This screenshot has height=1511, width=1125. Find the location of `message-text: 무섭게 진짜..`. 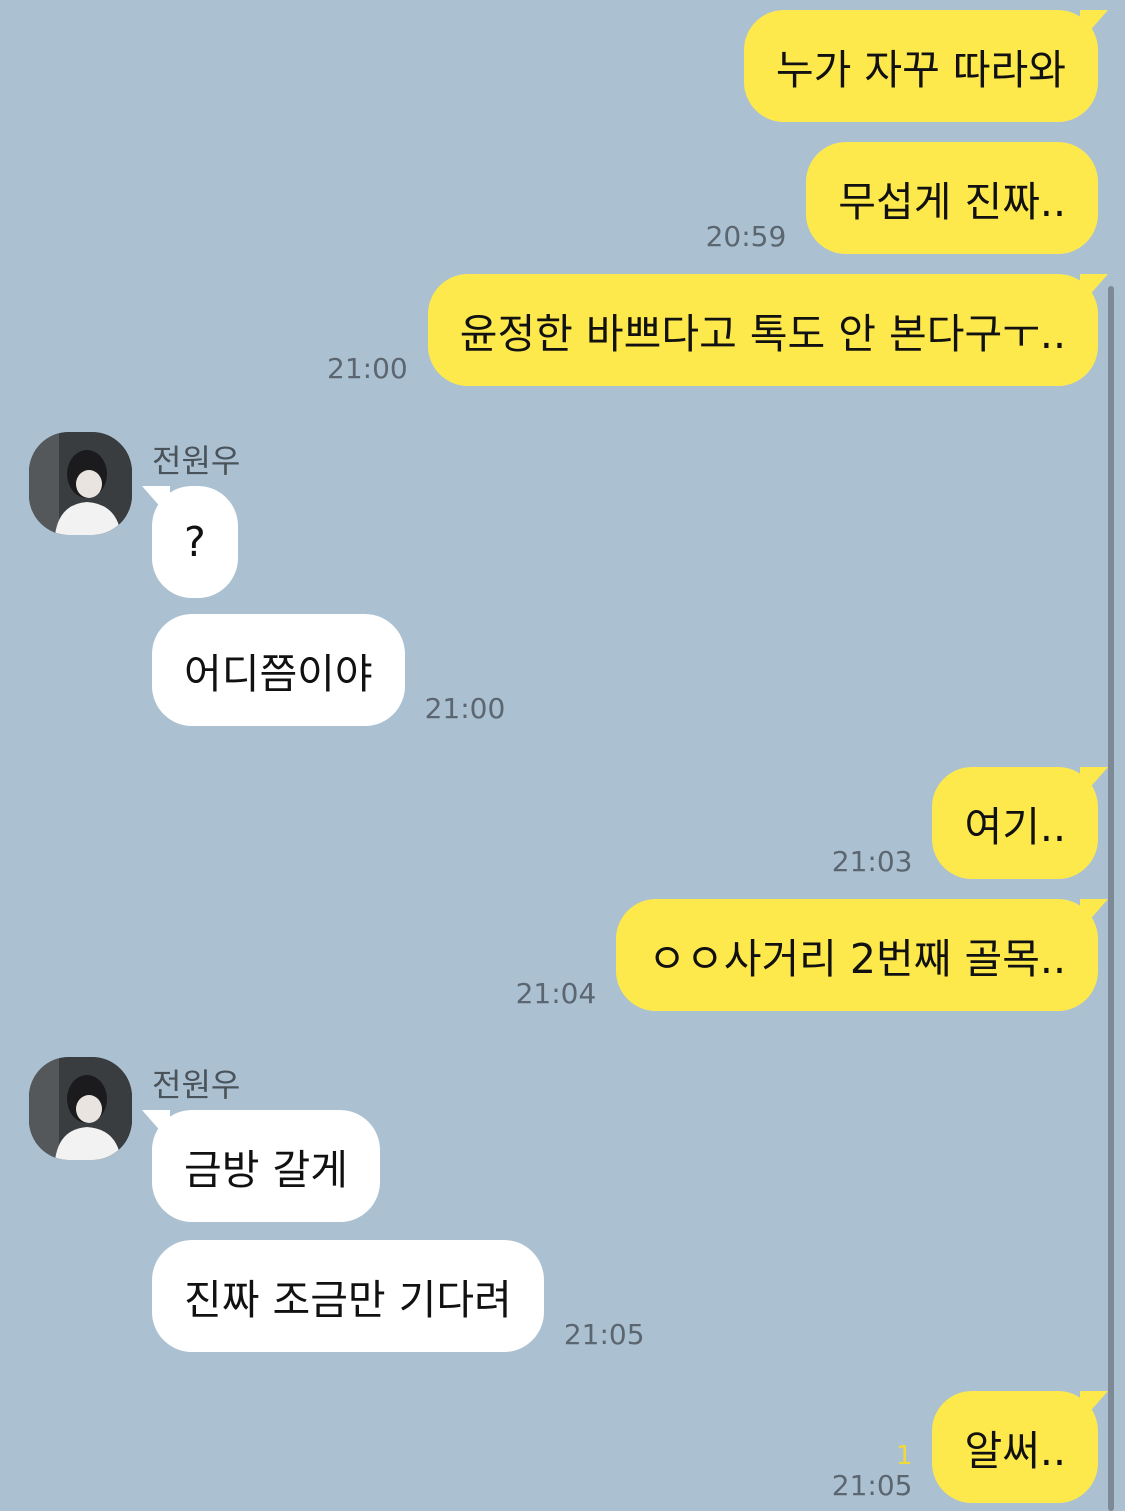

message-text: 무섭게 진짜.. is located at coordinates (952, 202).